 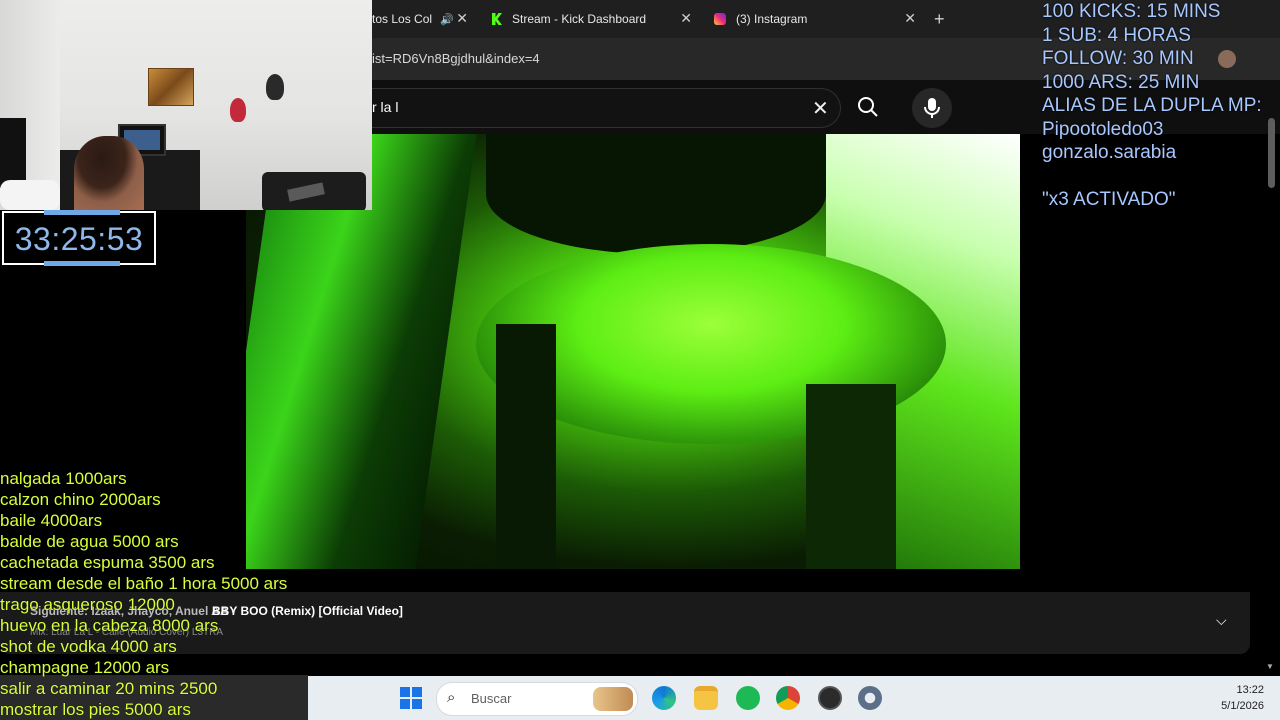 I want to click on windows-taskbar: ⌕ Buscar 13:22 5/1/2026, so click(x=794, y=698).